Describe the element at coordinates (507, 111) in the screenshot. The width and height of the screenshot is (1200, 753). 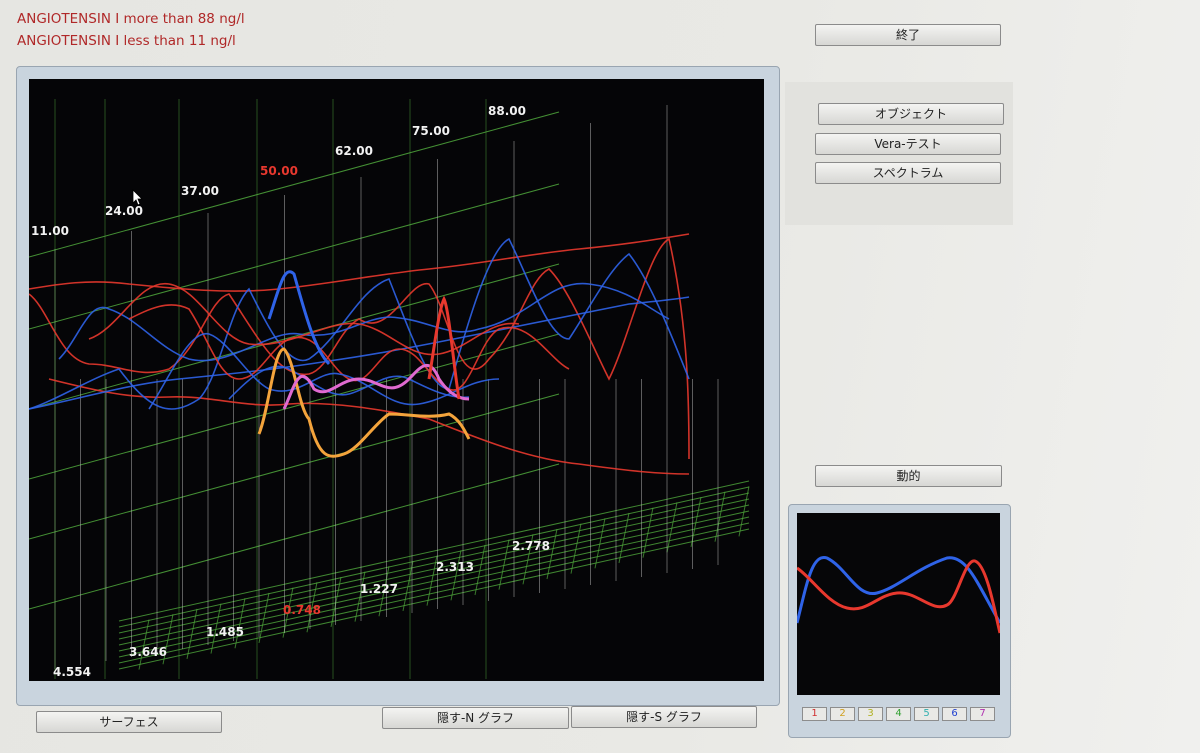
I see `top-axis-label: 88.00` at that location.